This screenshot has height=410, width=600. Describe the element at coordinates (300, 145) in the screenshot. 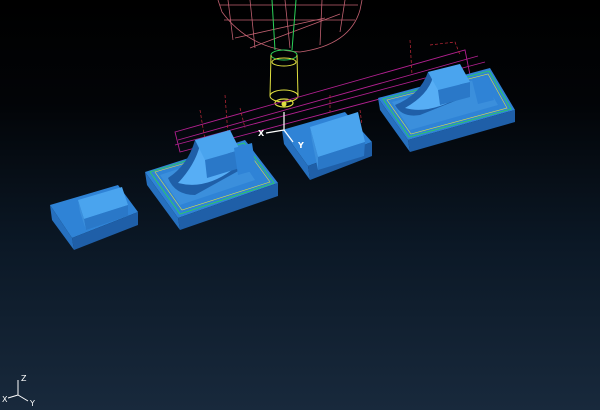

I see `workplane-y-label: Y` at that location.